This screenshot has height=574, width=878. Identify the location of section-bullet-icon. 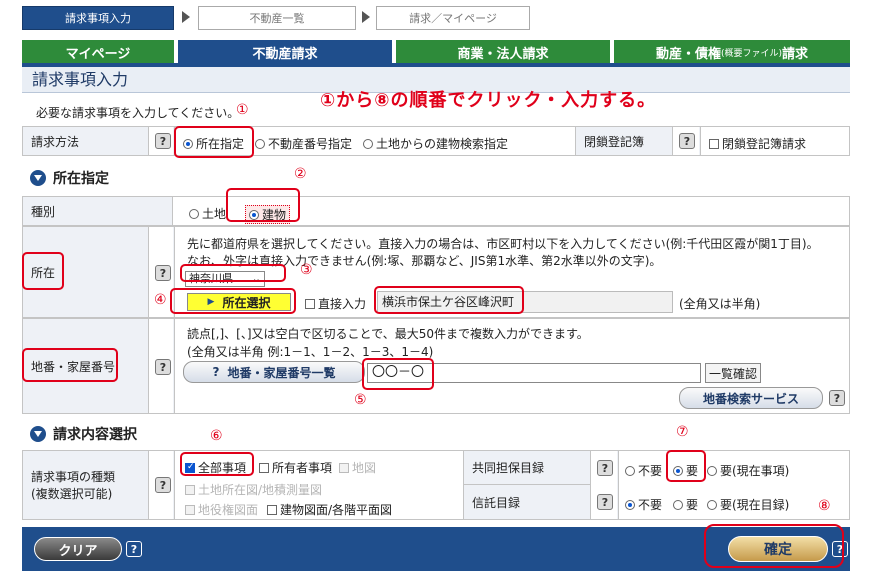
(38, 434).